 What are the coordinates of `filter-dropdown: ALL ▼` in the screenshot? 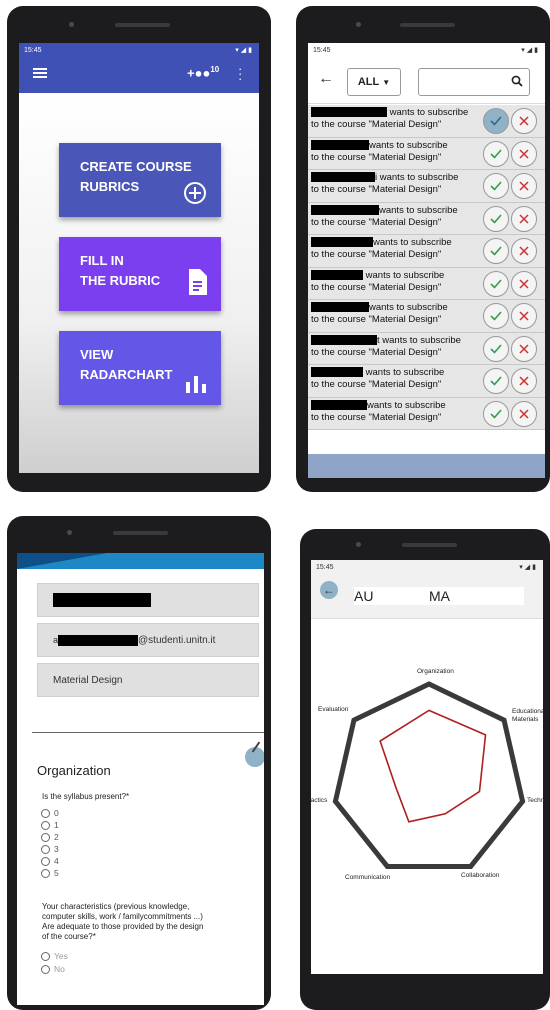 It's located at (374, 82).